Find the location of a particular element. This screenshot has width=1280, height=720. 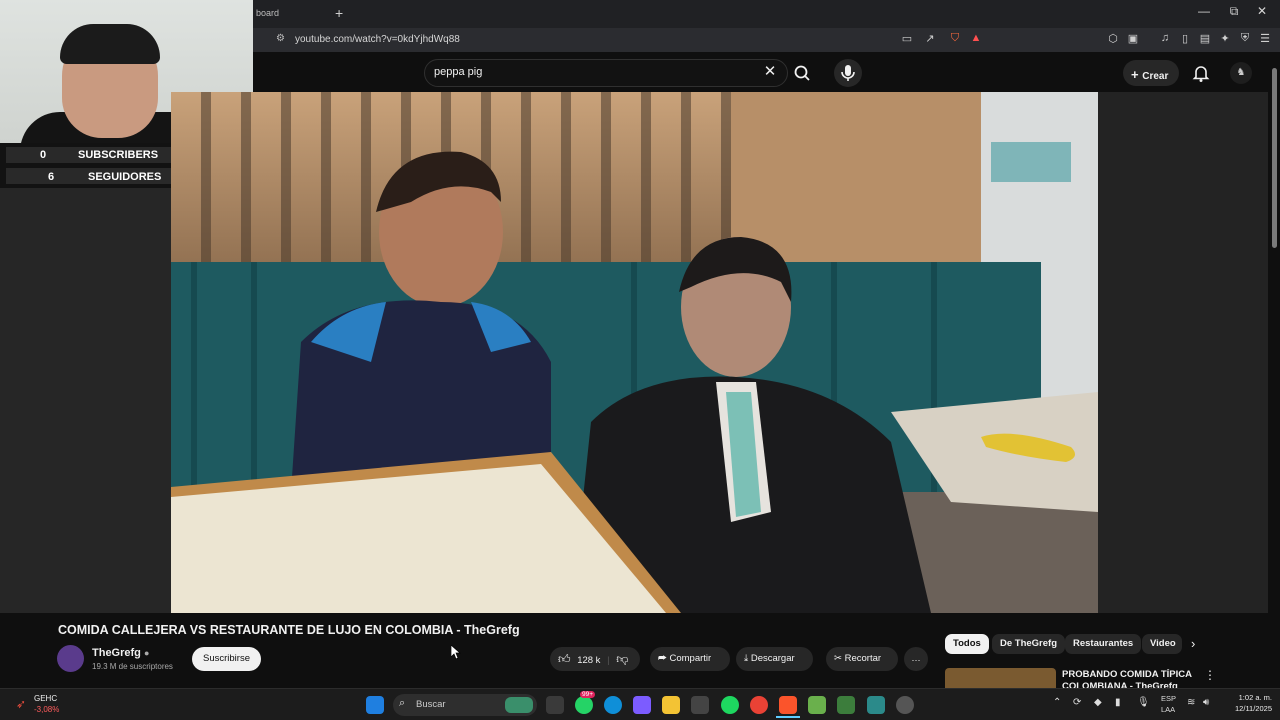

like-dislike-group: 👍︎ 128 k | 👎︎ is located at coordinates (595, 659).